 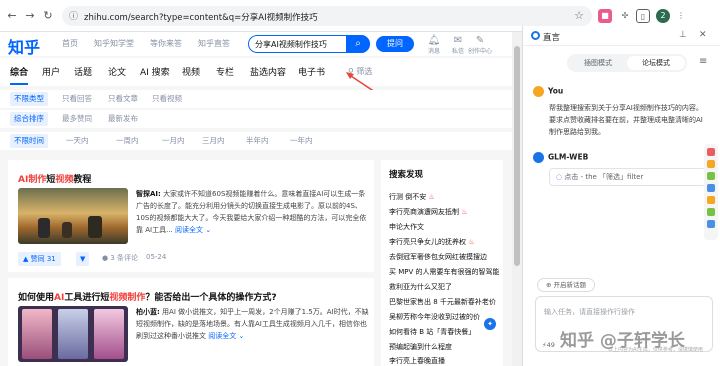 What do you see at coordinates (291, 44) in the screenshot?
I see `search-input: 分享AI视频制作技巧` at bounding box center [291, 44].